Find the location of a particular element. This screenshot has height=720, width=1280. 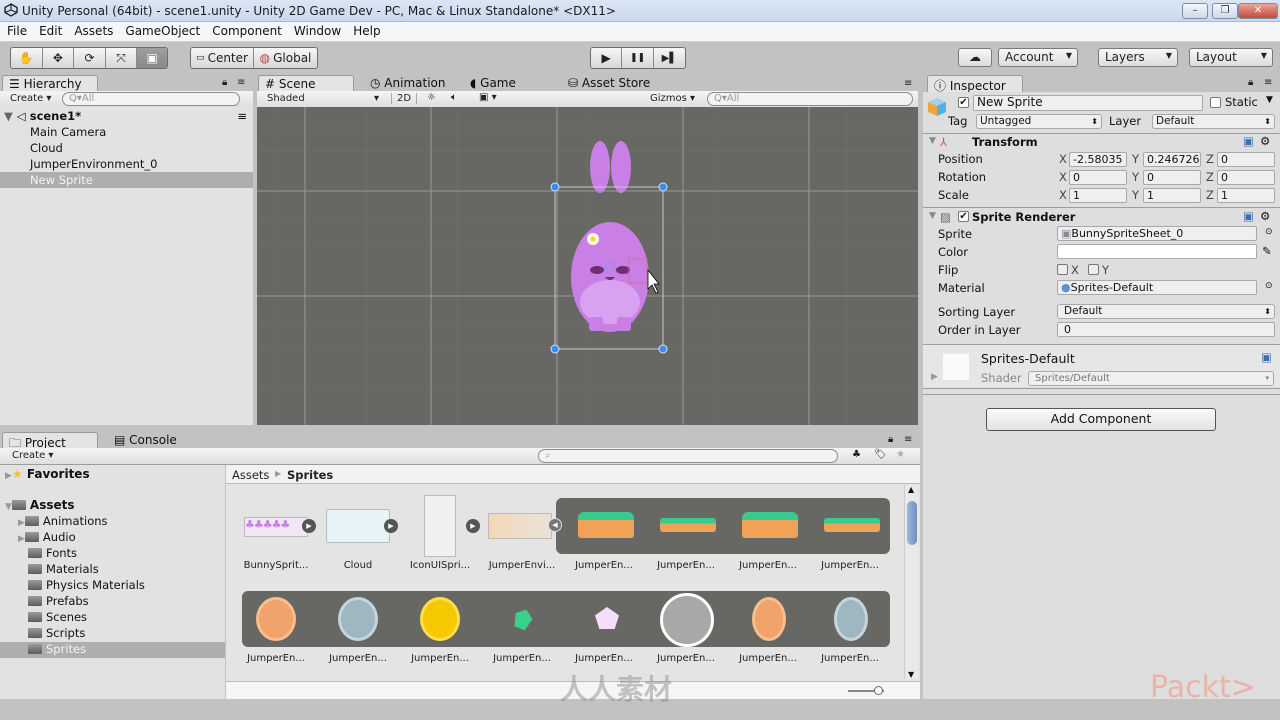

slider-handle is located at coordinates (878, 690).